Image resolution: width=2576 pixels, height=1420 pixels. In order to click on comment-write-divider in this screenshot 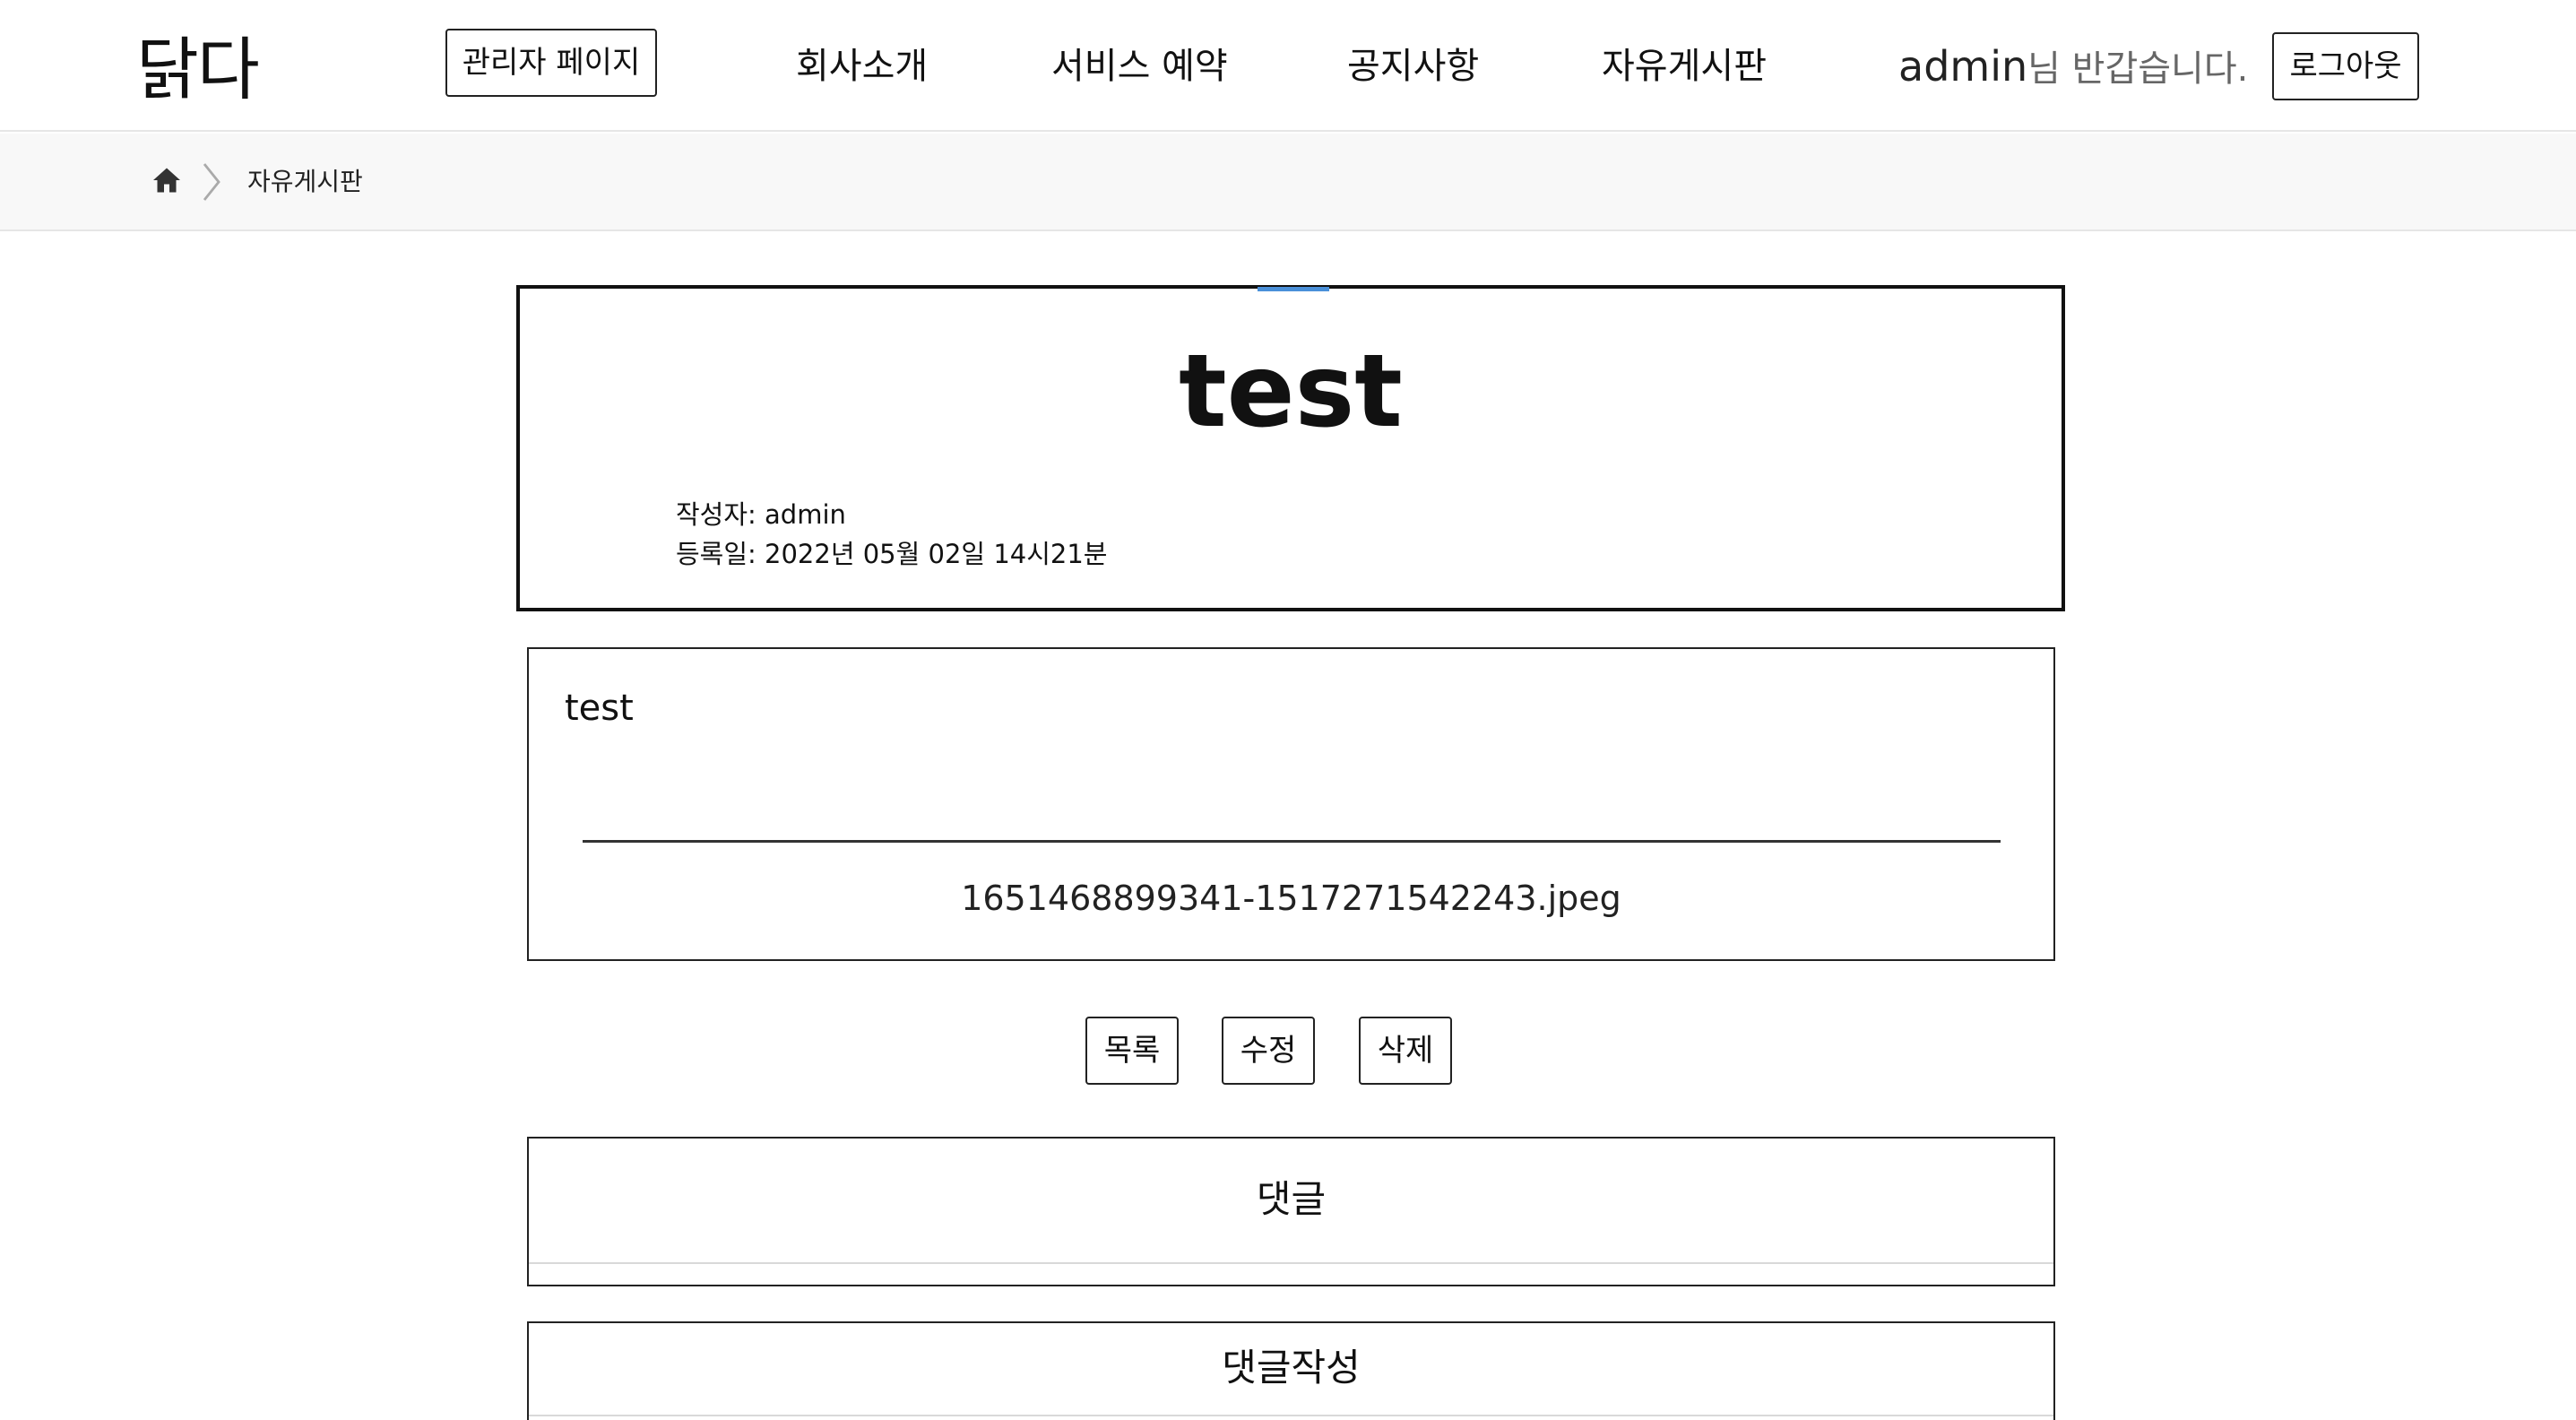, I will do `click(1291, 1416)`.